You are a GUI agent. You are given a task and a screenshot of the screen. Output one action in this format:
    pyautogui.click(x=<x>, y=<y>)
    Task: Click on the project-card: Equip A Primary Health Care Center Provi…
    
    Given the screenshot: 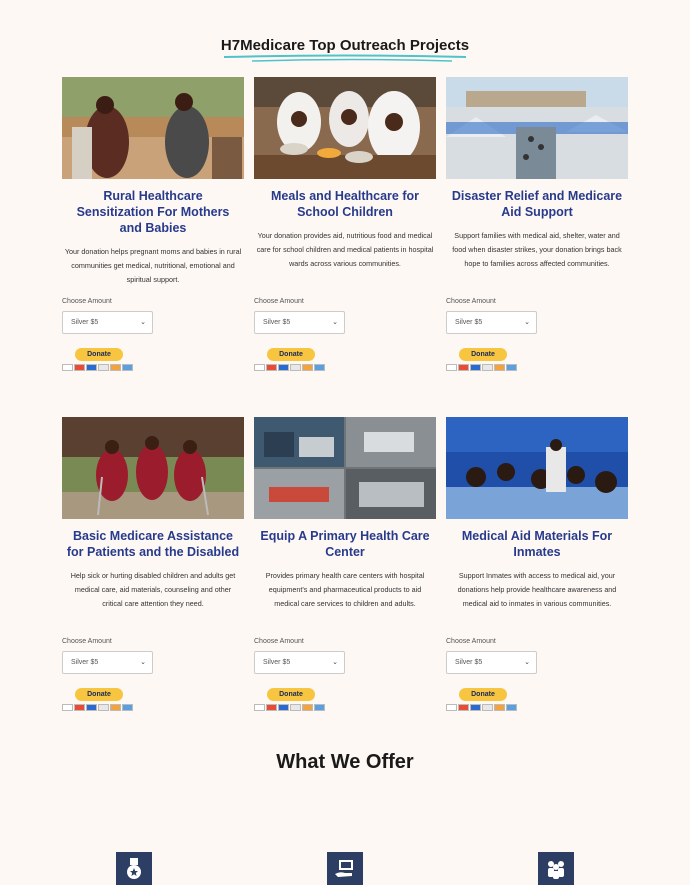 What is the action you would take?
    pyautogui.click(x=345, y=567)
    